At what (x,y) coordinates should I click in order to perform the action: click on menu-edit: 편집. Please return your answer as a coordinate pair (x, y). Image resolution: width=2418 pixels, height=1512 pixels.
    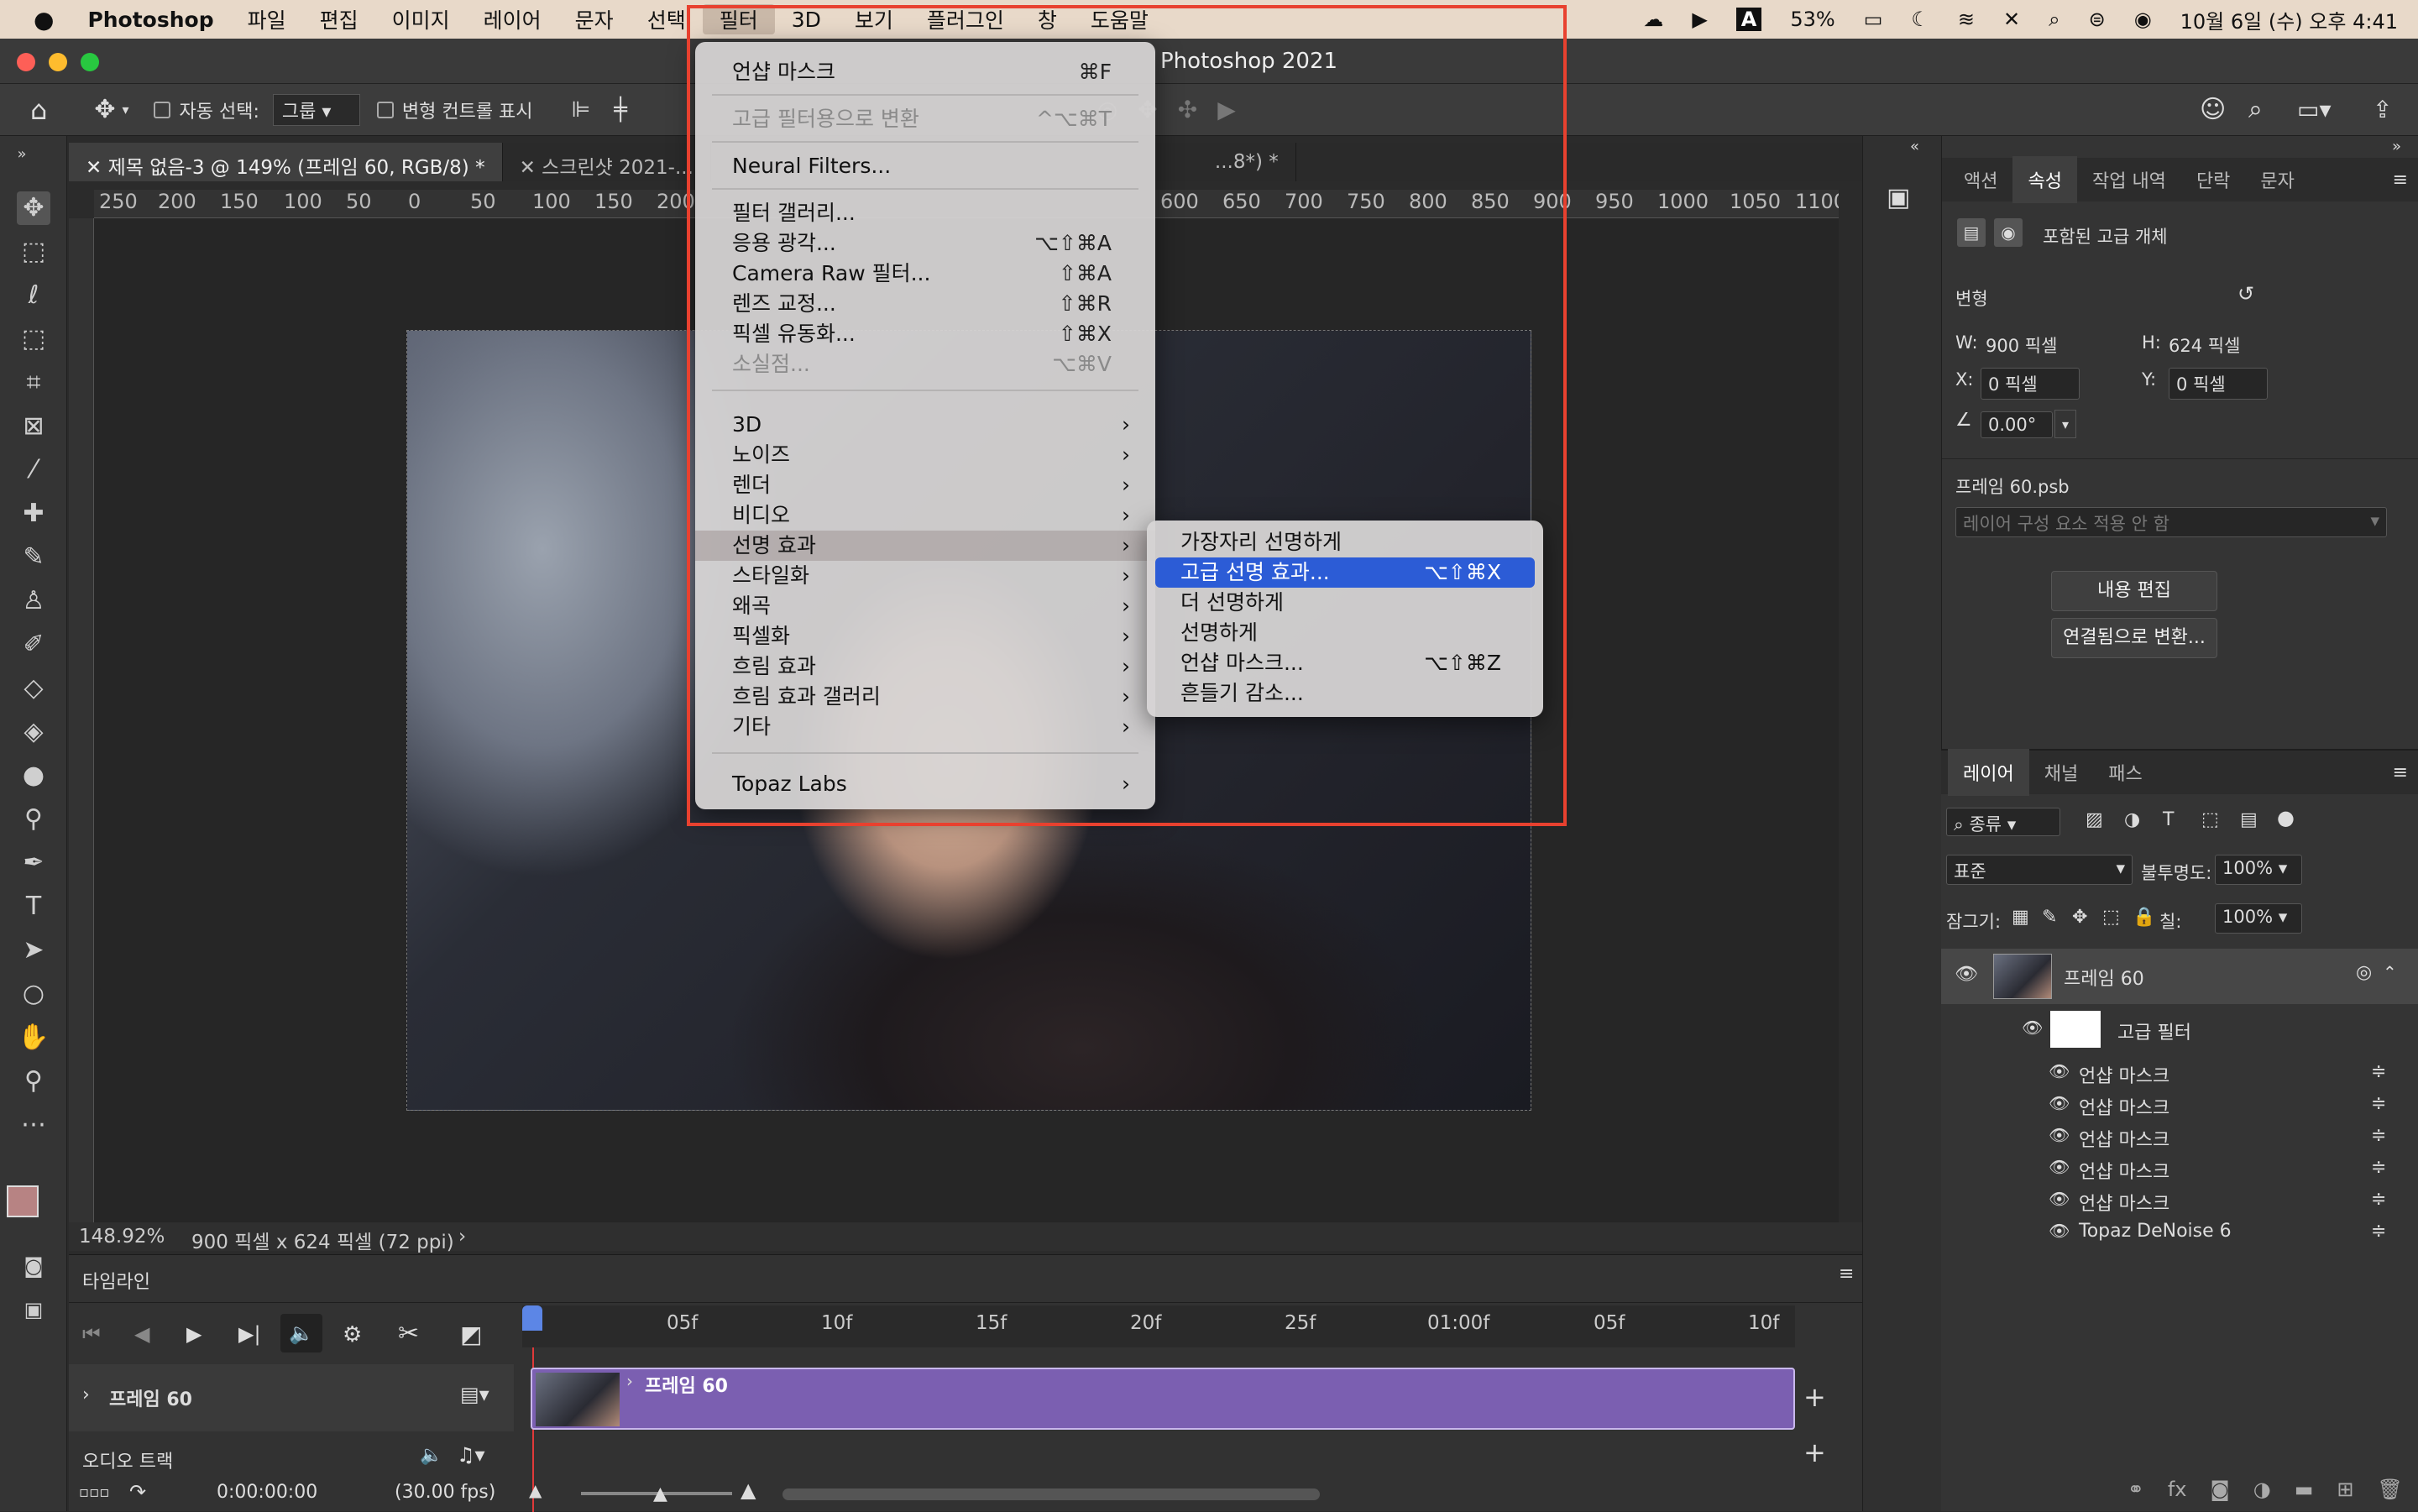
    Looking at the image, I should click on (339, 19).